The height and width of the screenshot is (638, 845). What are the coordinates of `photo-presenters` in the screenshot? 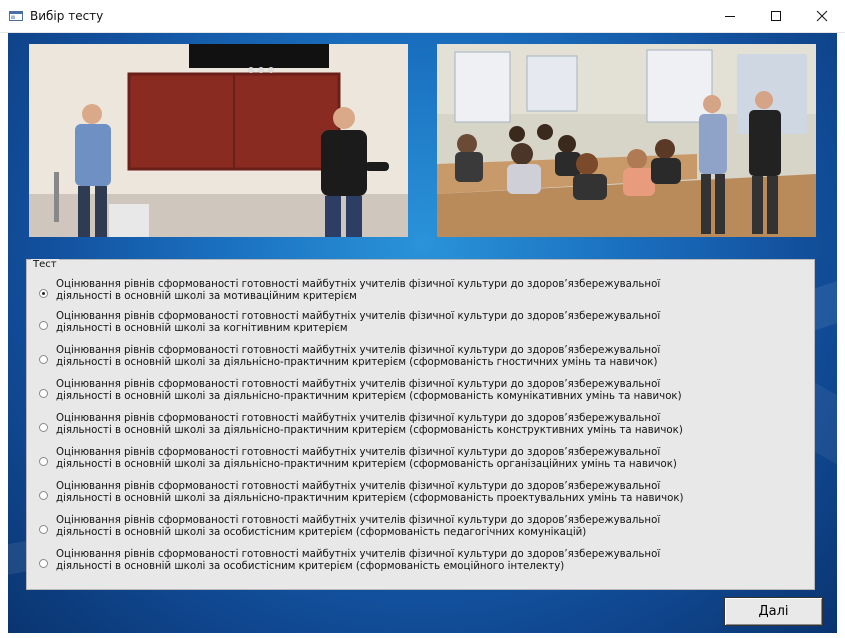 It's located at (218, 140).